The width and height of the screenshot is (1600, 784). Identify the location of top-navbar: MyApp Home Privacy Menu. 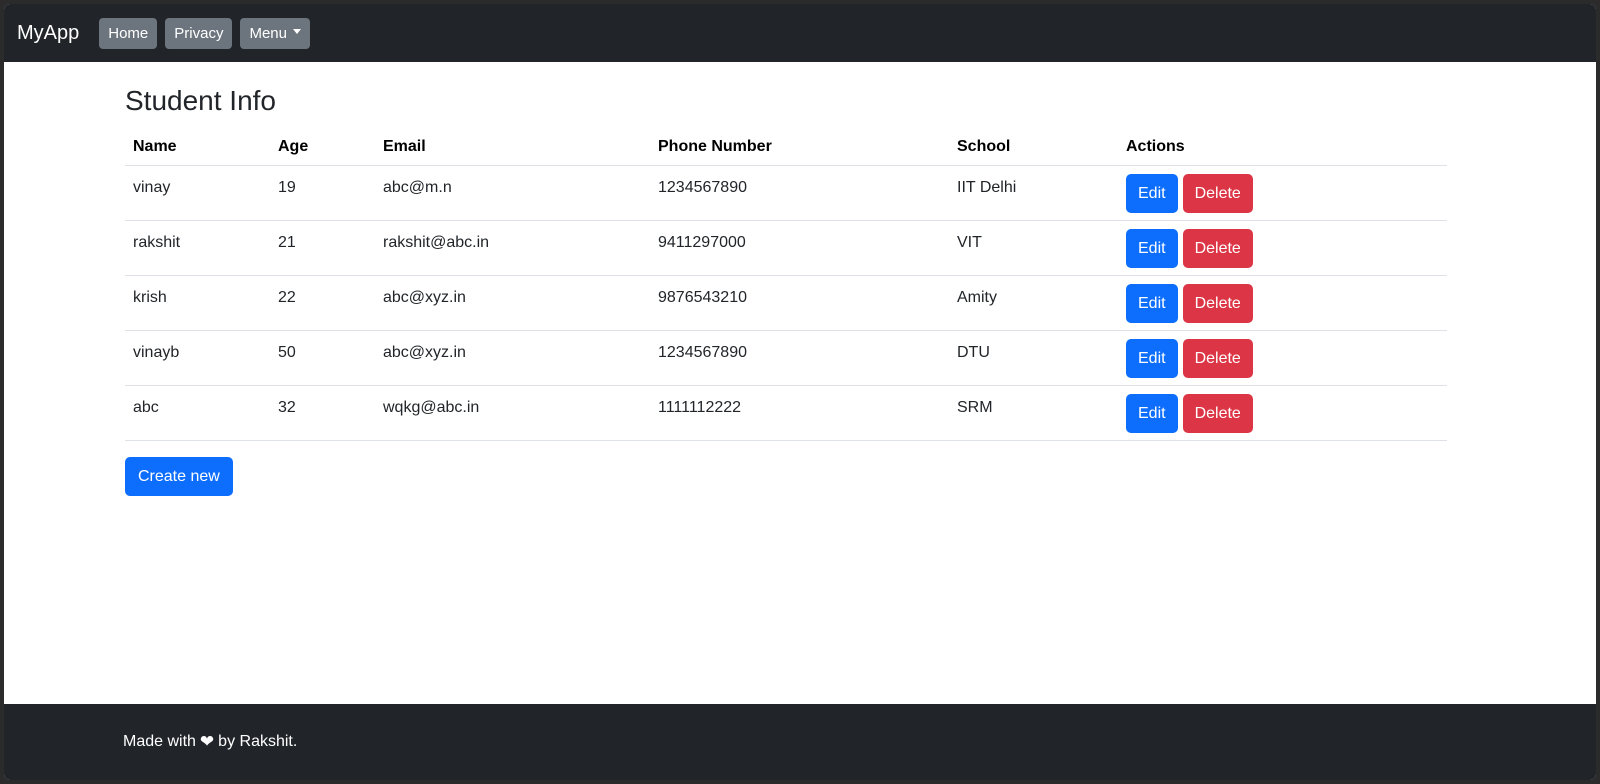
(800, 33).